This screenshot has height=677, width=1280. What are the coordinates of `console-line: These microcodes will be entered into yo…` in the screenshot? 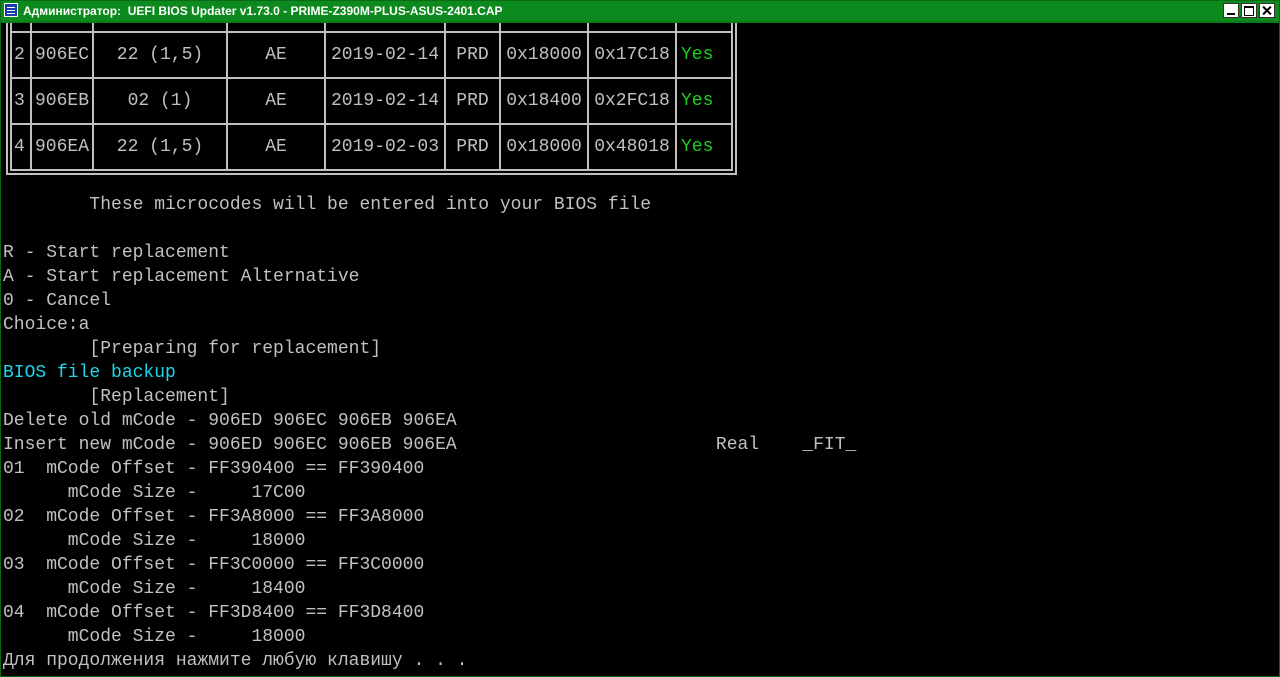 It's located at (327, 205).